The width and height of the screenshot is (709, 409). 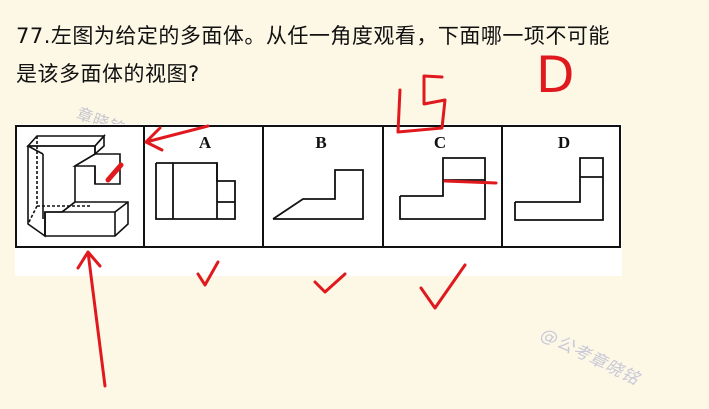 What do you see at coordinates (313, 36) in the screenshot?
I see `question-line-1: 77.左图为给定的多面体。从任一角度观看，下面哪一项不可能` at bounding box center [313, 36].